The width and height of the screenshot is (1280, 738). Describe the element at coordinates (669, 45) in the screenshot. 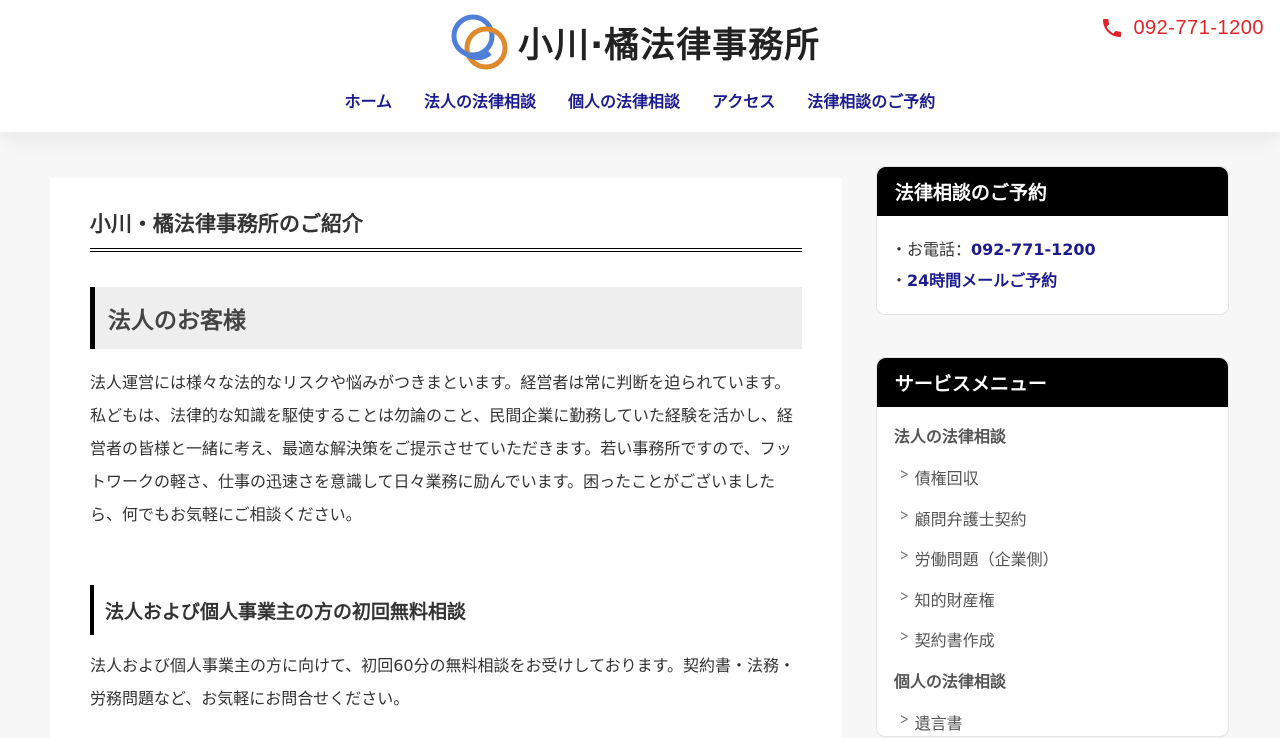

I see `logo-text: 小川·橘法律事務所` at that location.